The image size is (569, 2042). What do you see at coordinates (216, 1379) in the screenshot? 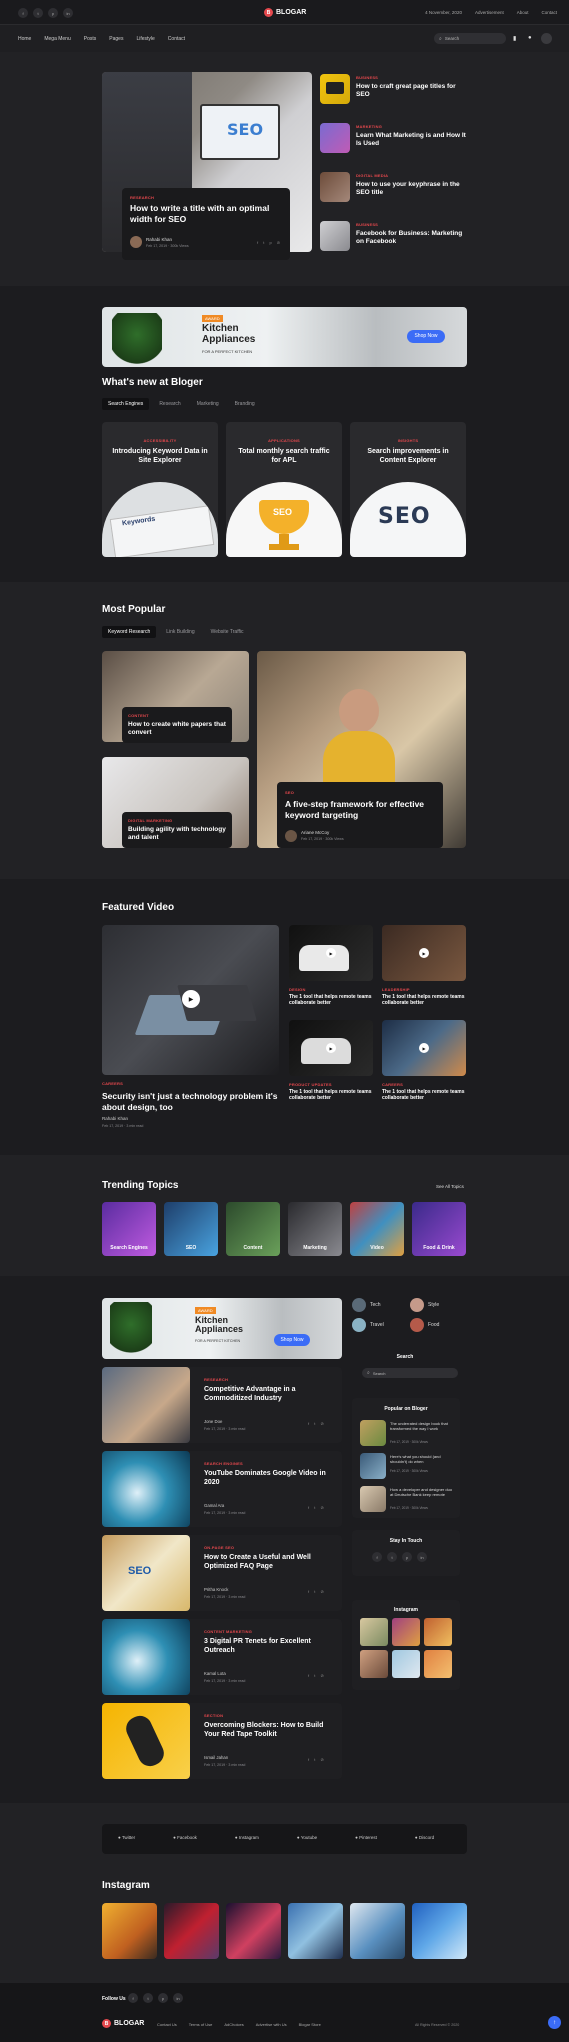
I see `post-1-tag: RESEARCH` at bounding box center [216, 1379].